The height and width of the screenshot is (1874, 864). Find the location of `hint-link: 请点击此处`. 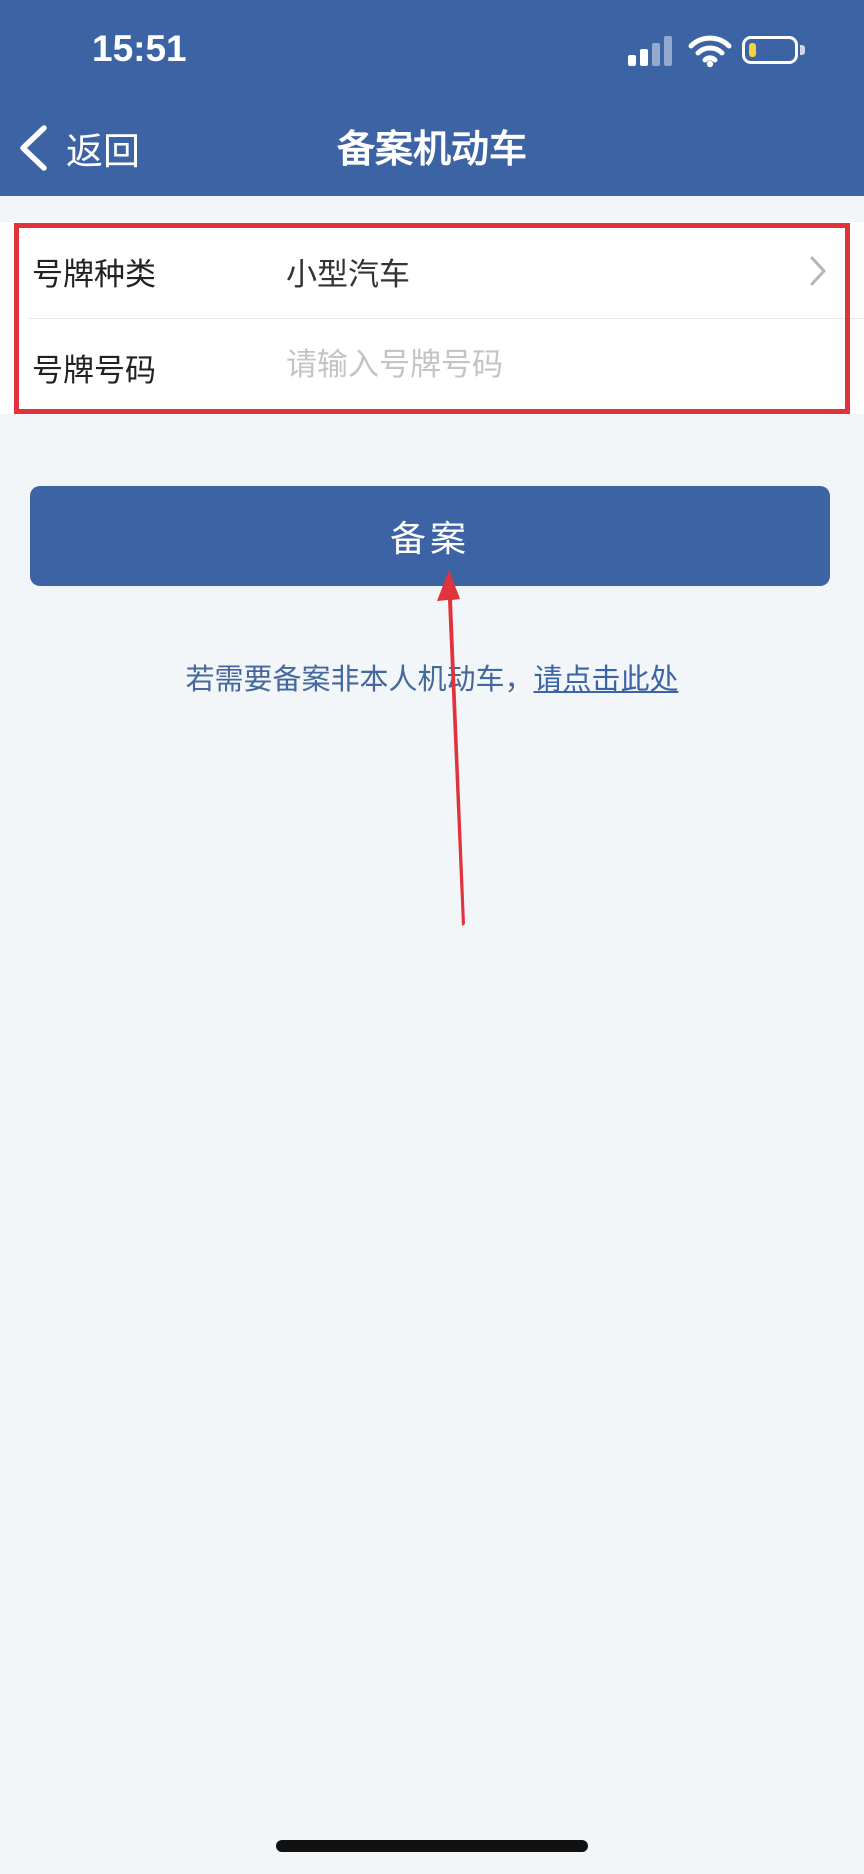

hint-link: 请点击此处 is located at coordinates (606, 679).